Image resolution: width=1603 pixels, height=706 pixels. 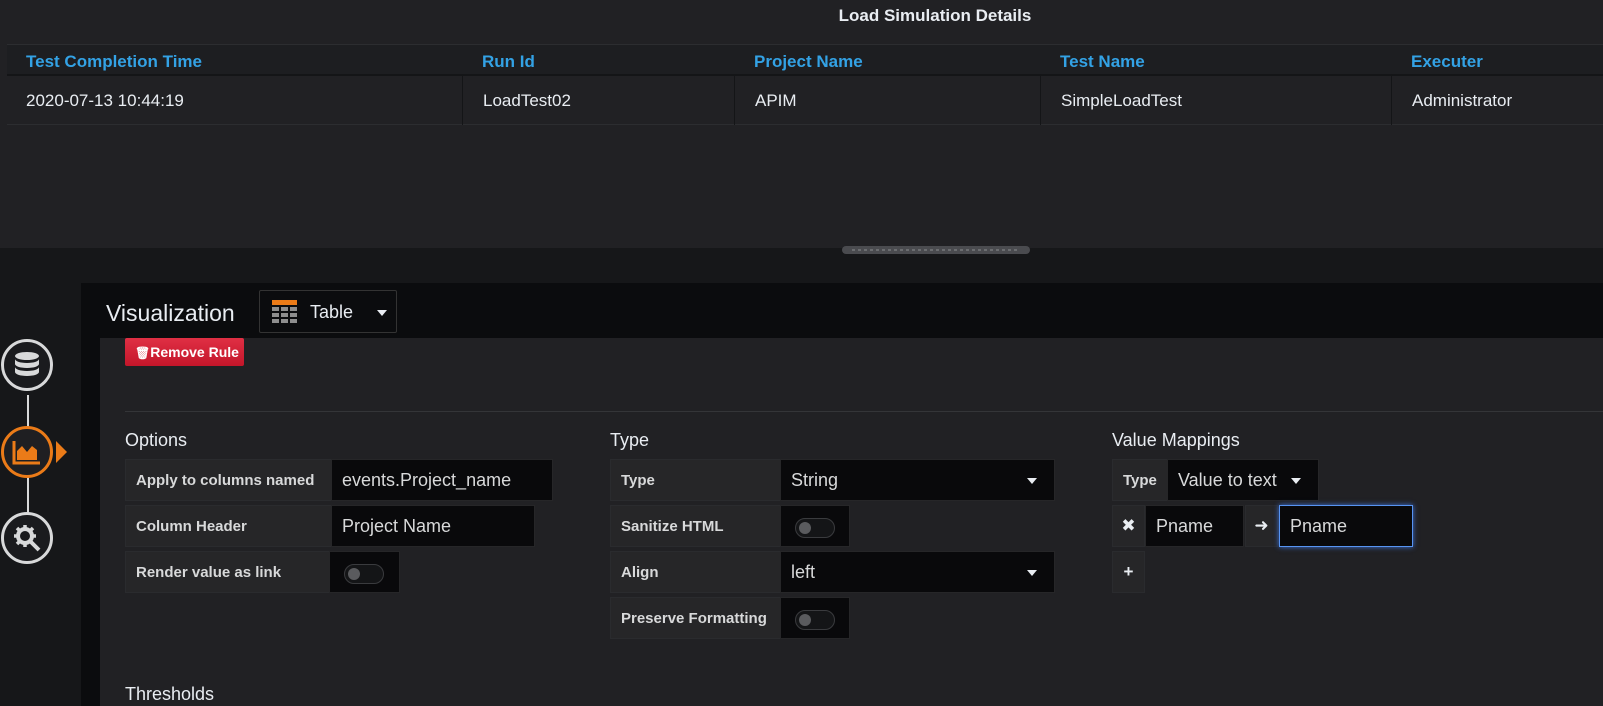 What do you see at coordinates (184, 352) in the screenshot?
I see `remove-rule-button: 🗑Remove Rule` at bounding box center [184, 352].